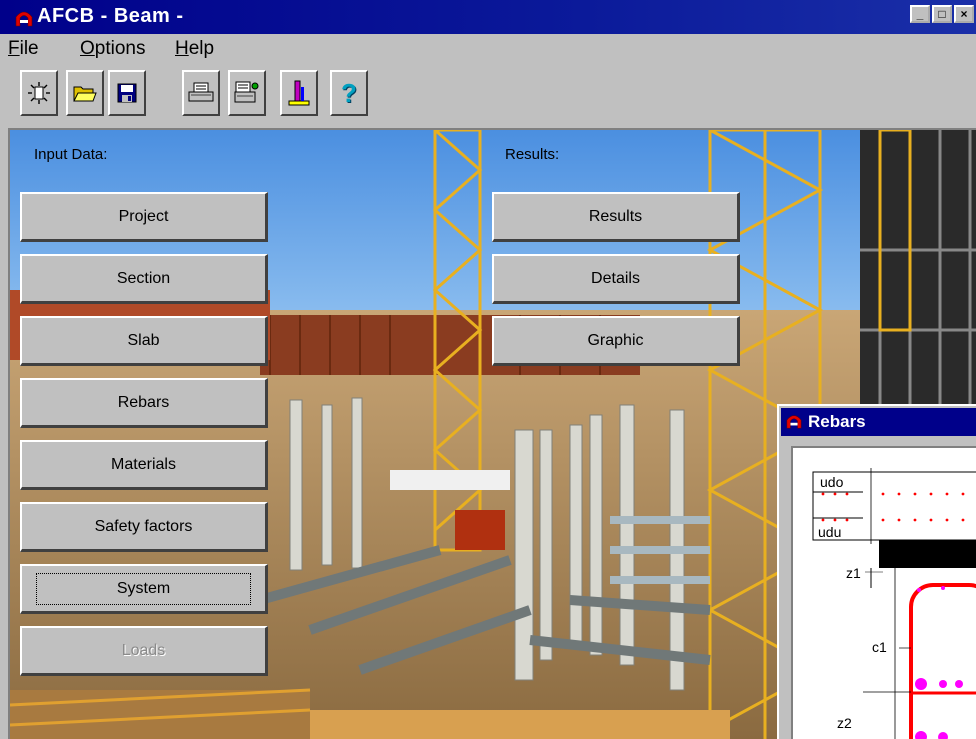 Image resolution: width=976 pixels, height=739 pixels. What do you see at coordinates (144, 465) in the screenshot?
I see `materials-button: Materials` at bounding box center [144, 465].